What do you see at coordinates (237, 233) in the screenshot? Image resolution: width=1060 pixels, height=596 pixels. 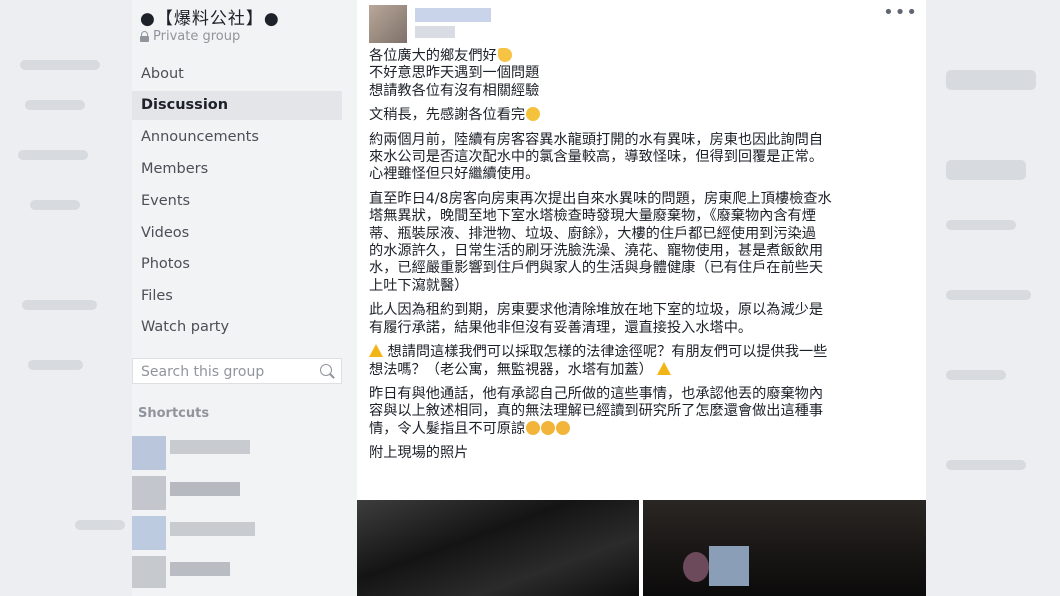 I see `nav-item-videos: Videos` at bounding box center [237, 233].